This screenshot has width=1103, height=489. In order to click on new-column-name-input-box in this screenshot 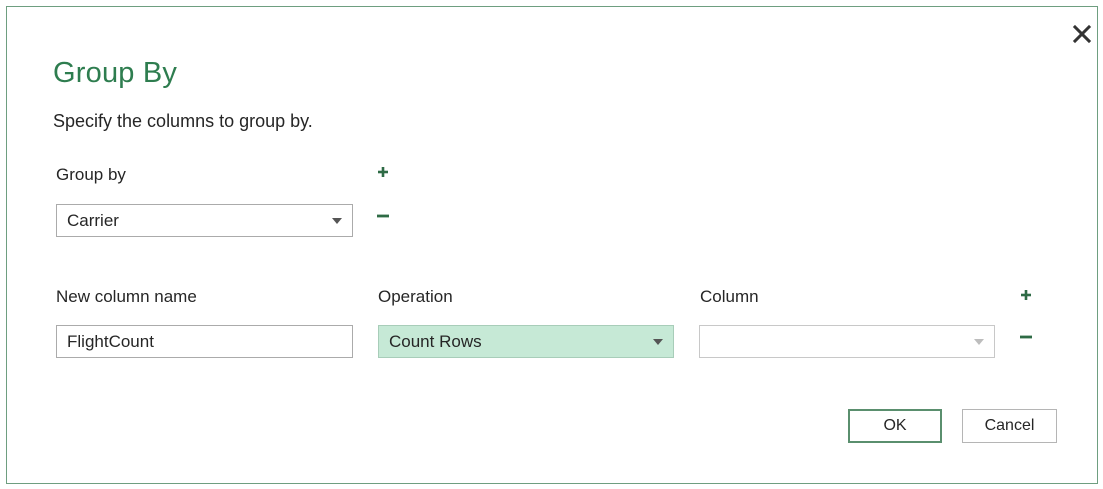, I will do `click(204, 341)`.